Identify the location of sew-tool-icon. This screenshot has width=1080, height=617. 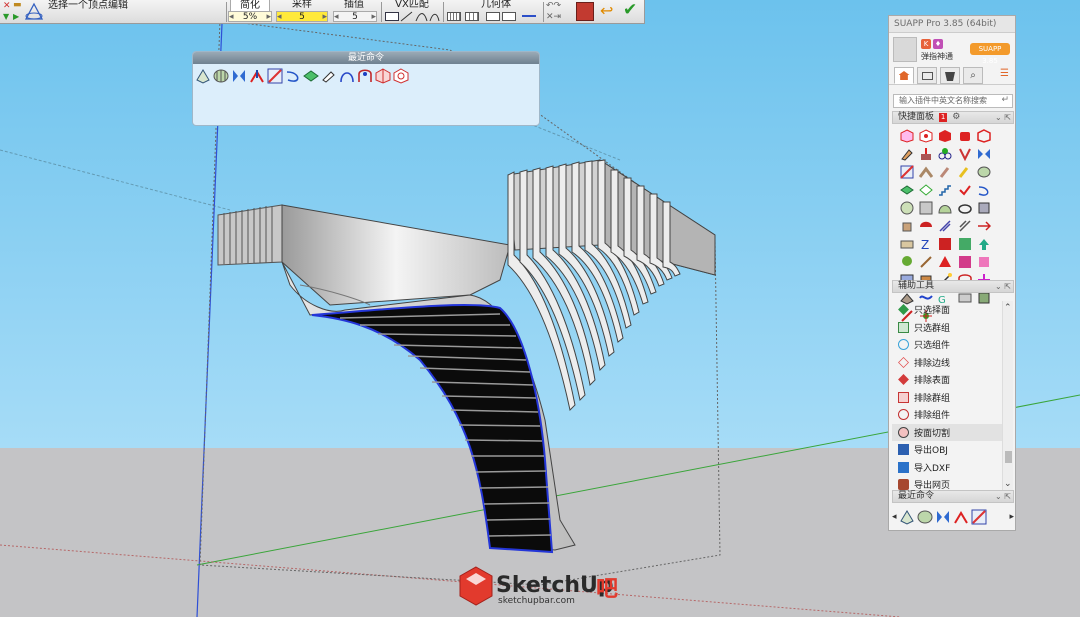
(984, 262).